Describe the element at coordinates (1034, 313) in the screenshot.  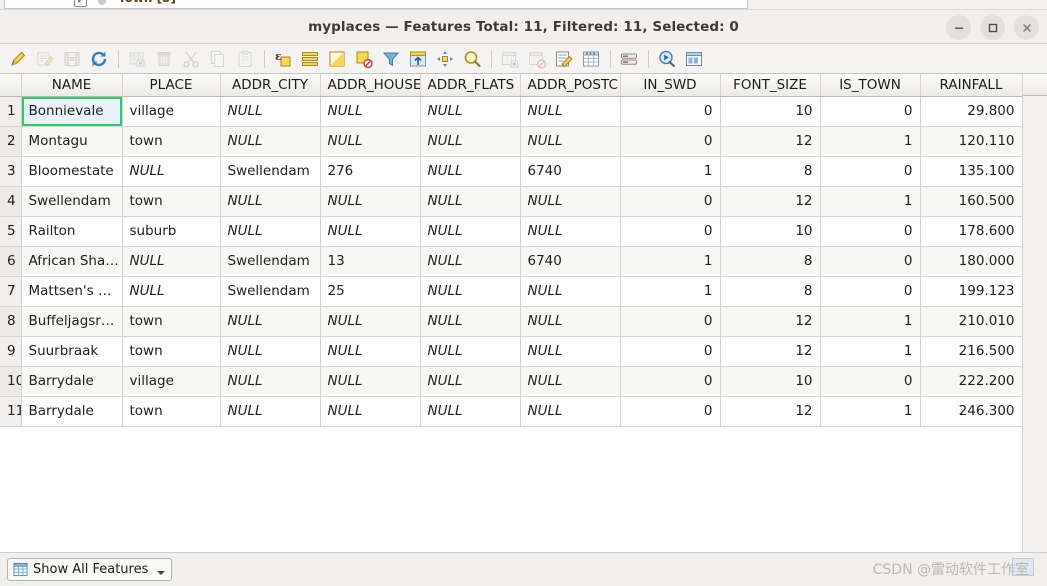
I see `vertical-scroll-gutter` at that location.